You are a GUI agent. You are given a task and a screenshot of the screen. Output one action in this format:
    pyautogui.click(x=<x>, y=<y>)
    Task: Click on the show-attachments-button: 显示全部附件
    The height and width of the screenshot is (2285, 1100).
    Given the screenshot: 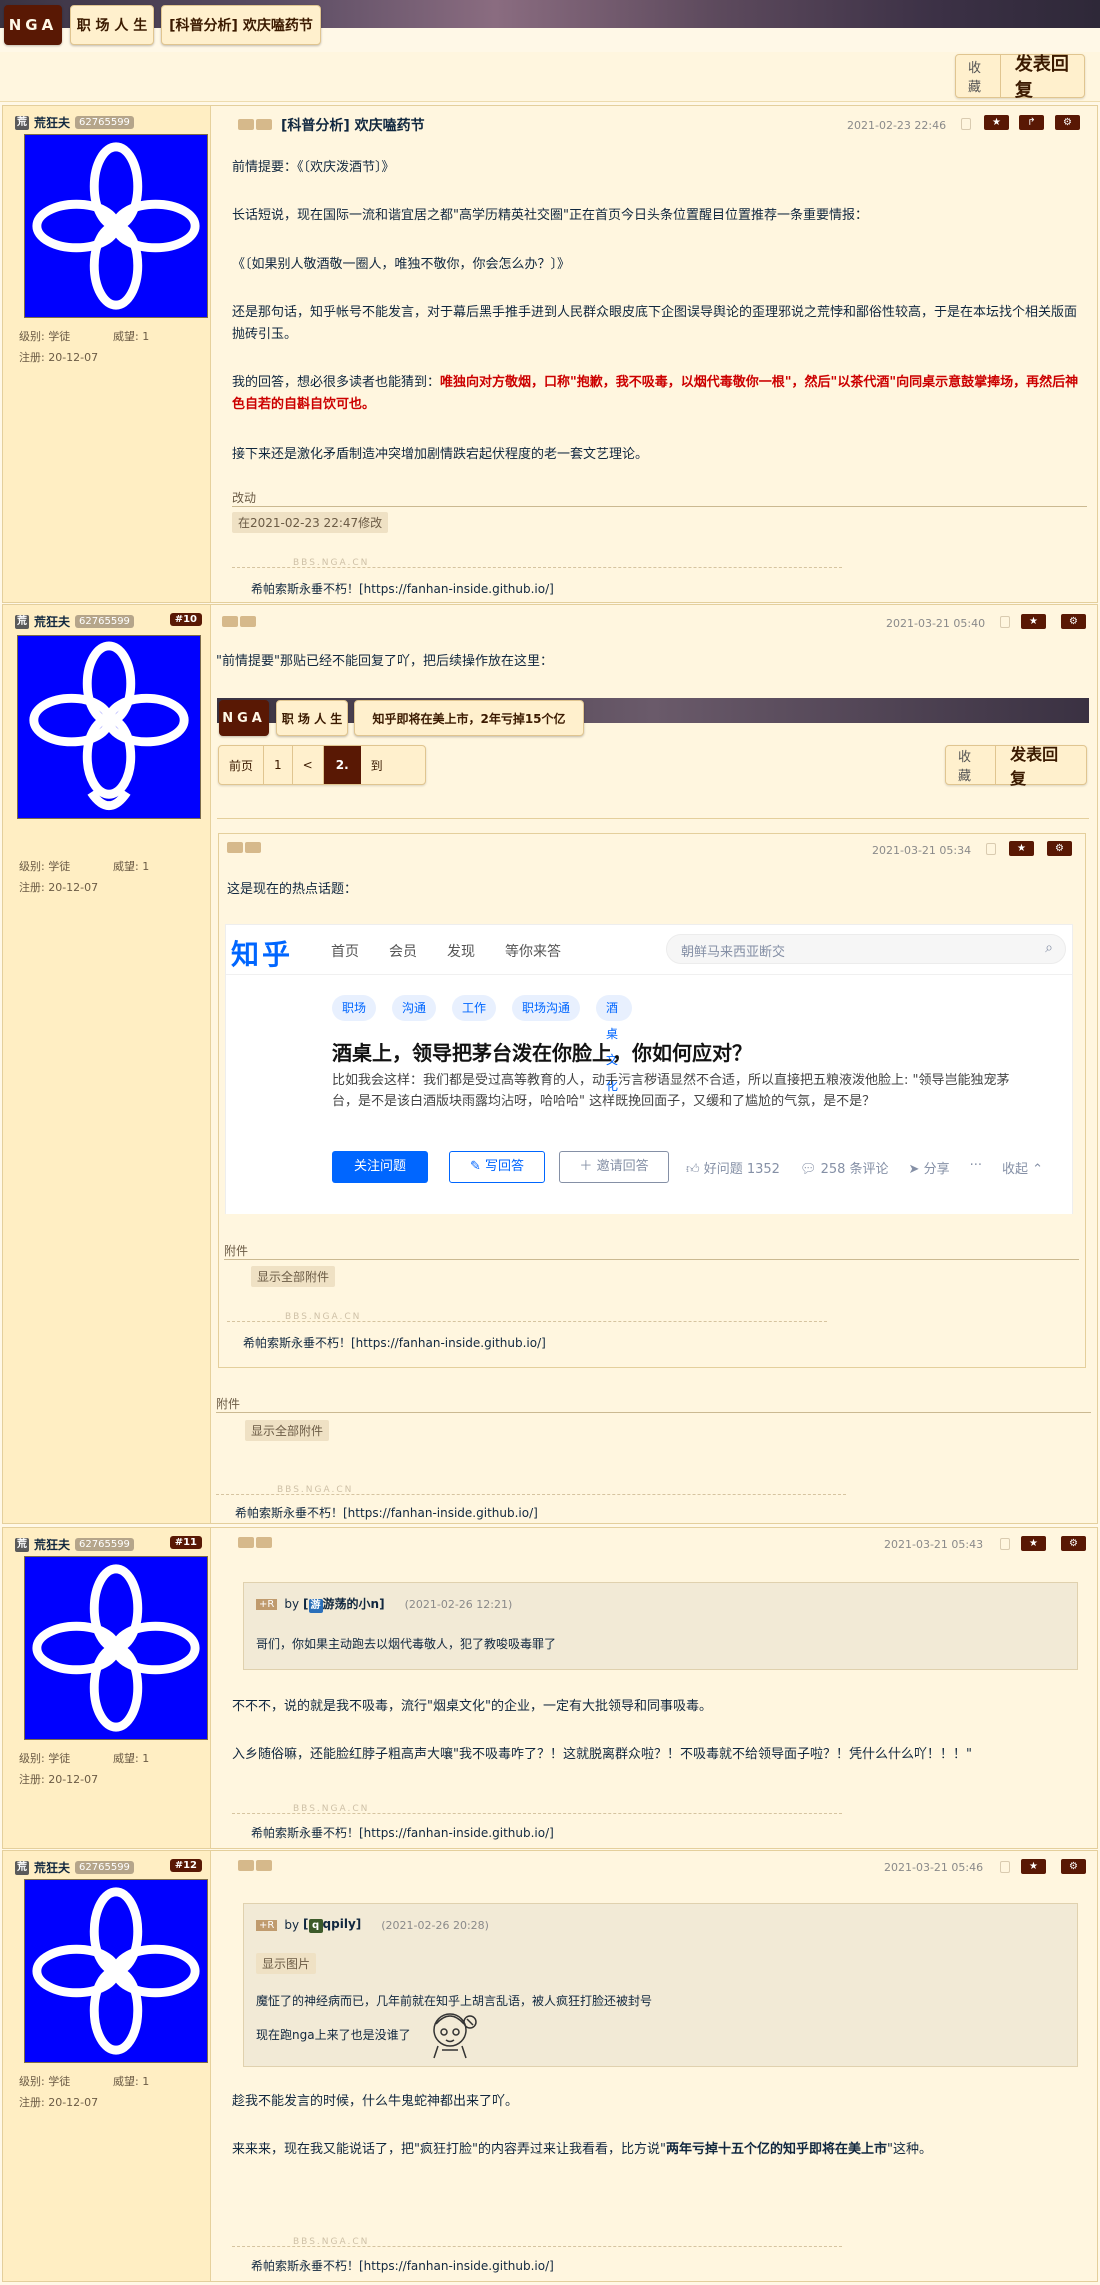 What is the action you would take?
    pyautogui.click(x=287, y=1430)
    